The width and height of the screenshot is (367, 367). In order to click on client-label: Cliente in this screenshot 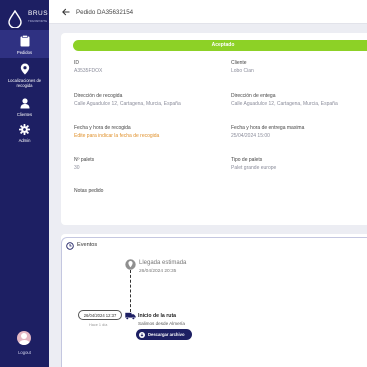, I will do `click(239, 63)`.